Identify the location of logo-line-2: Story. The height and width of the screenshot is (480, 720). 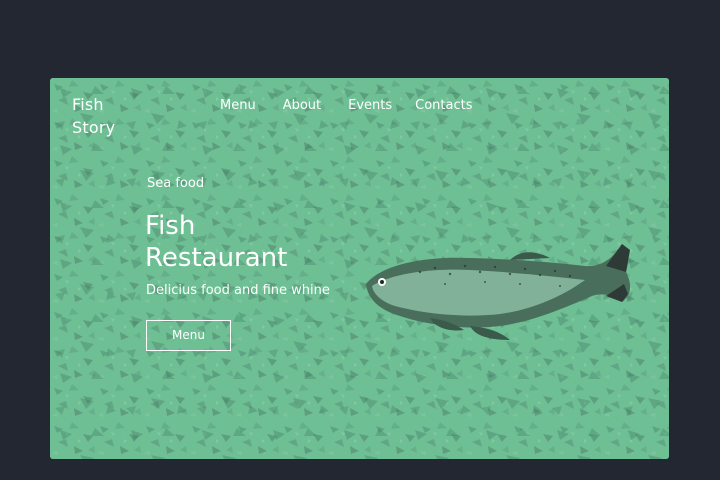
(94, 127).